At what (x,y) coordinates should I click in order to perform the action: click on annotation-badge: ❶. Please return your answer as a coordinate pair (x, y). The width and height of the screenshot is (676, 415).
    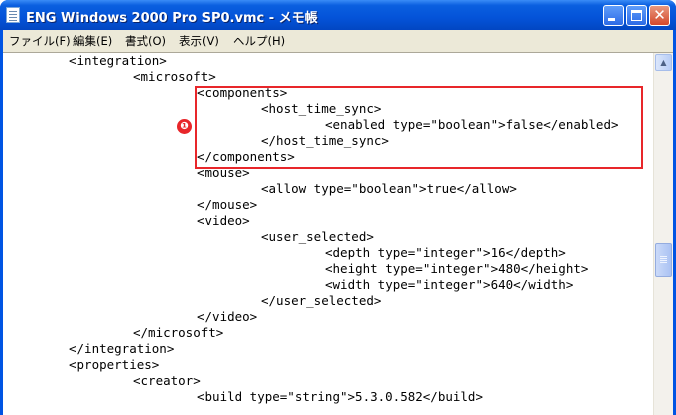
    Looking at the image, I should click on (184, 126).